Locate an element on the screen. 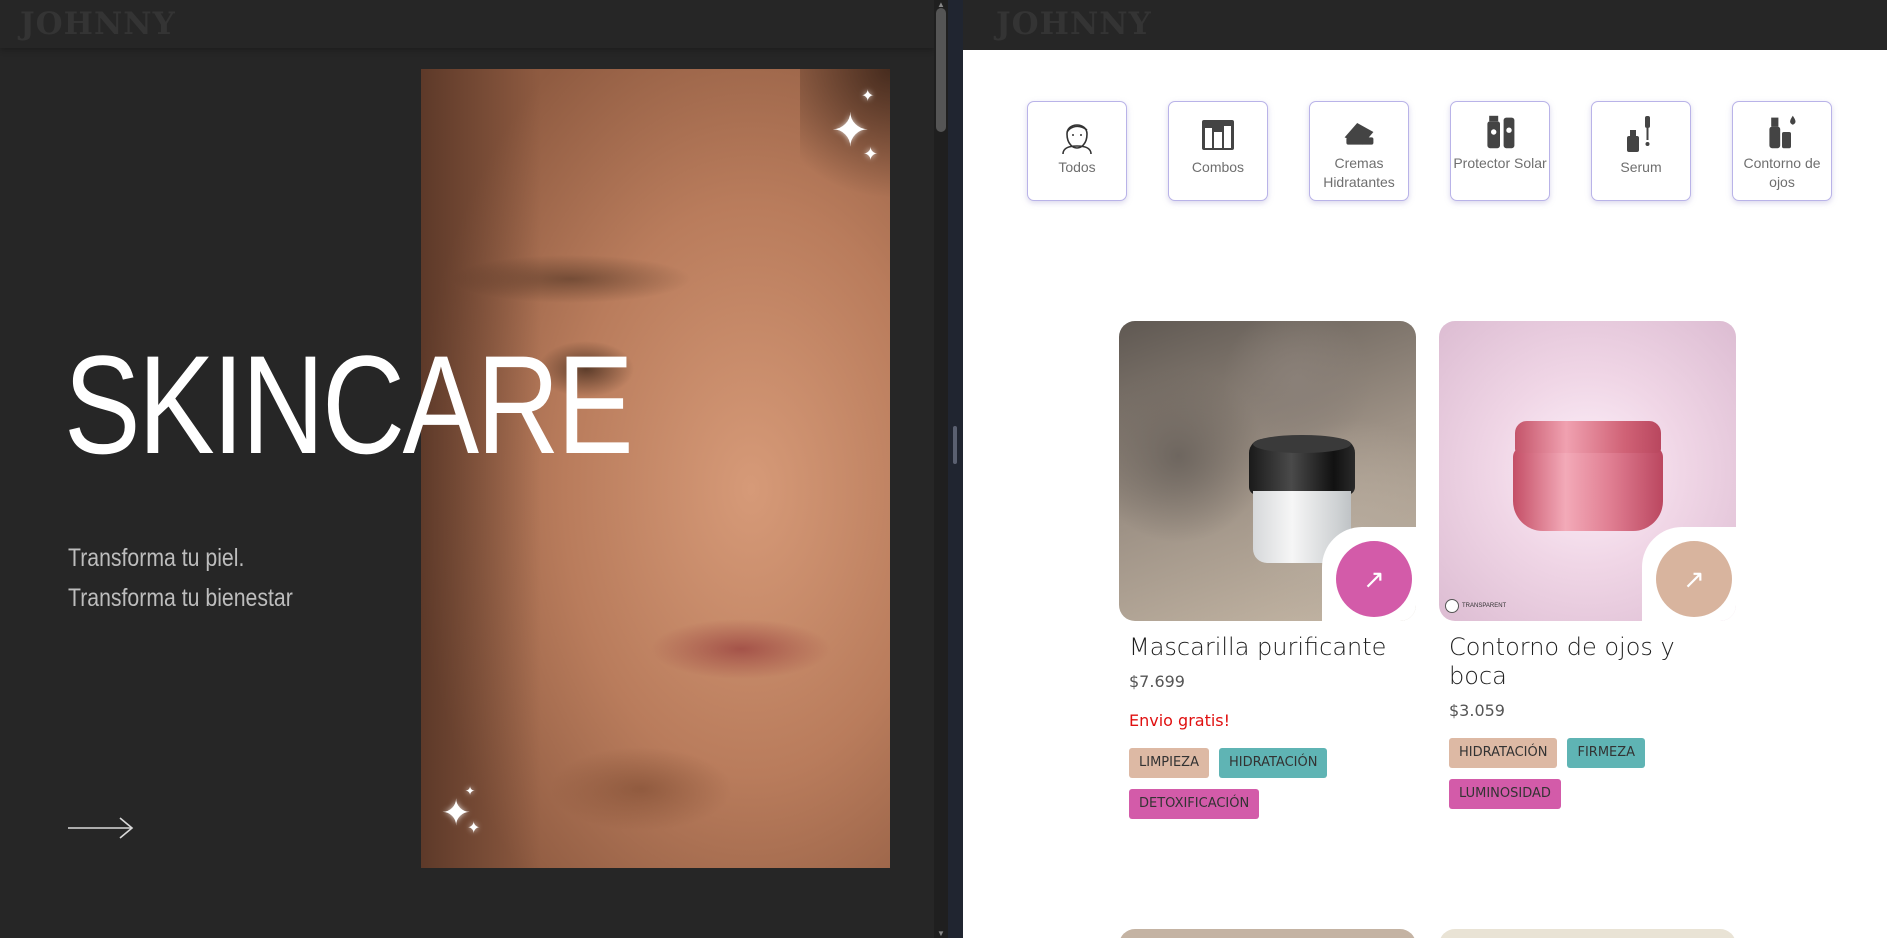 The width and height of the screenshot is (1887, 938). category-label: Contorno de ojos is located at coordinates (1782, 172).